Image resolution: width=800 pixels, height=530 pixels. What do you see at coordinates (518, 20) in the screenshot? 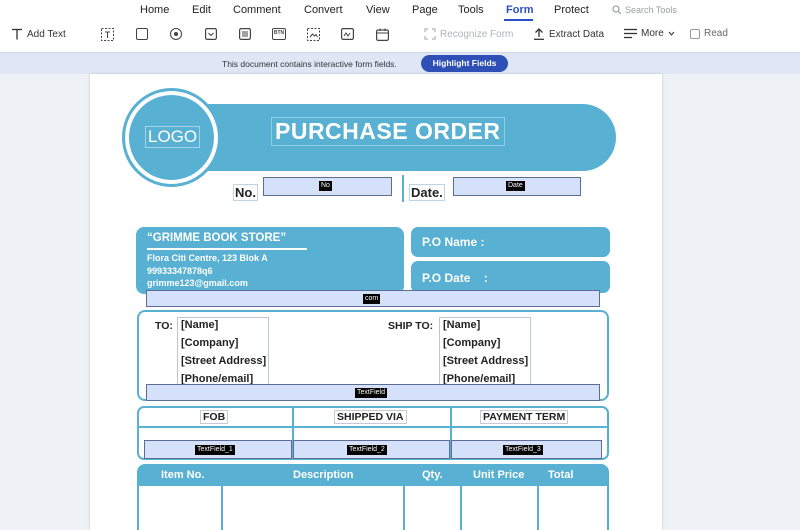
I see `active-tab-indicator` at bounding box center [518, 20].